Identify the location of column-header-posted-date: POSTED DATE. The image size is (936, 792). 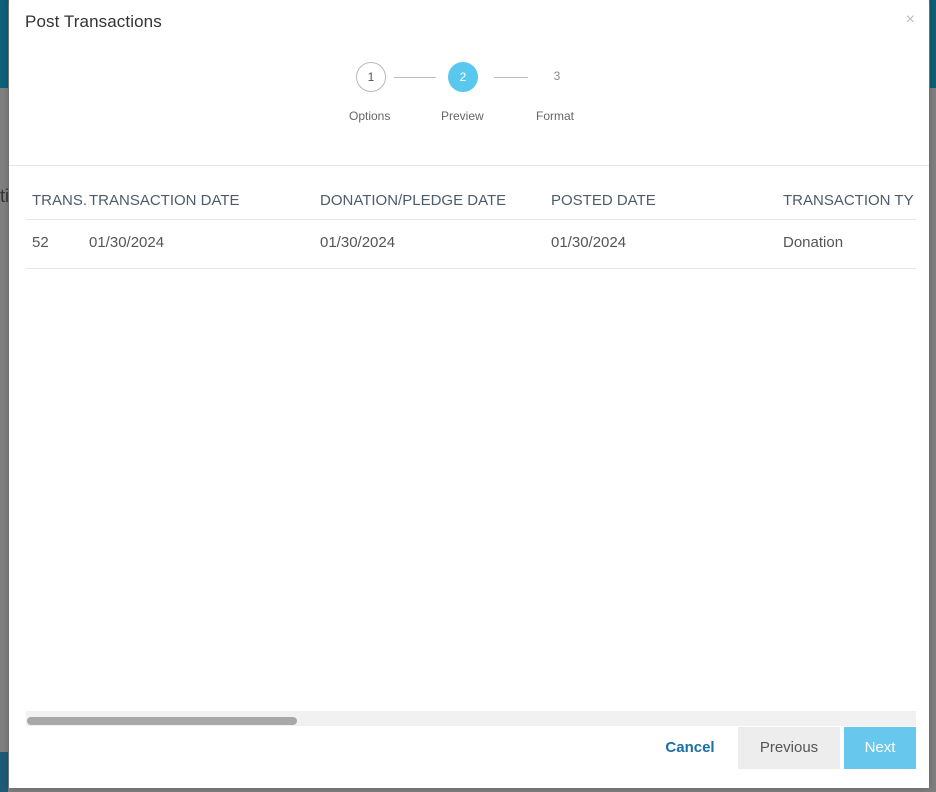
(603, 200).